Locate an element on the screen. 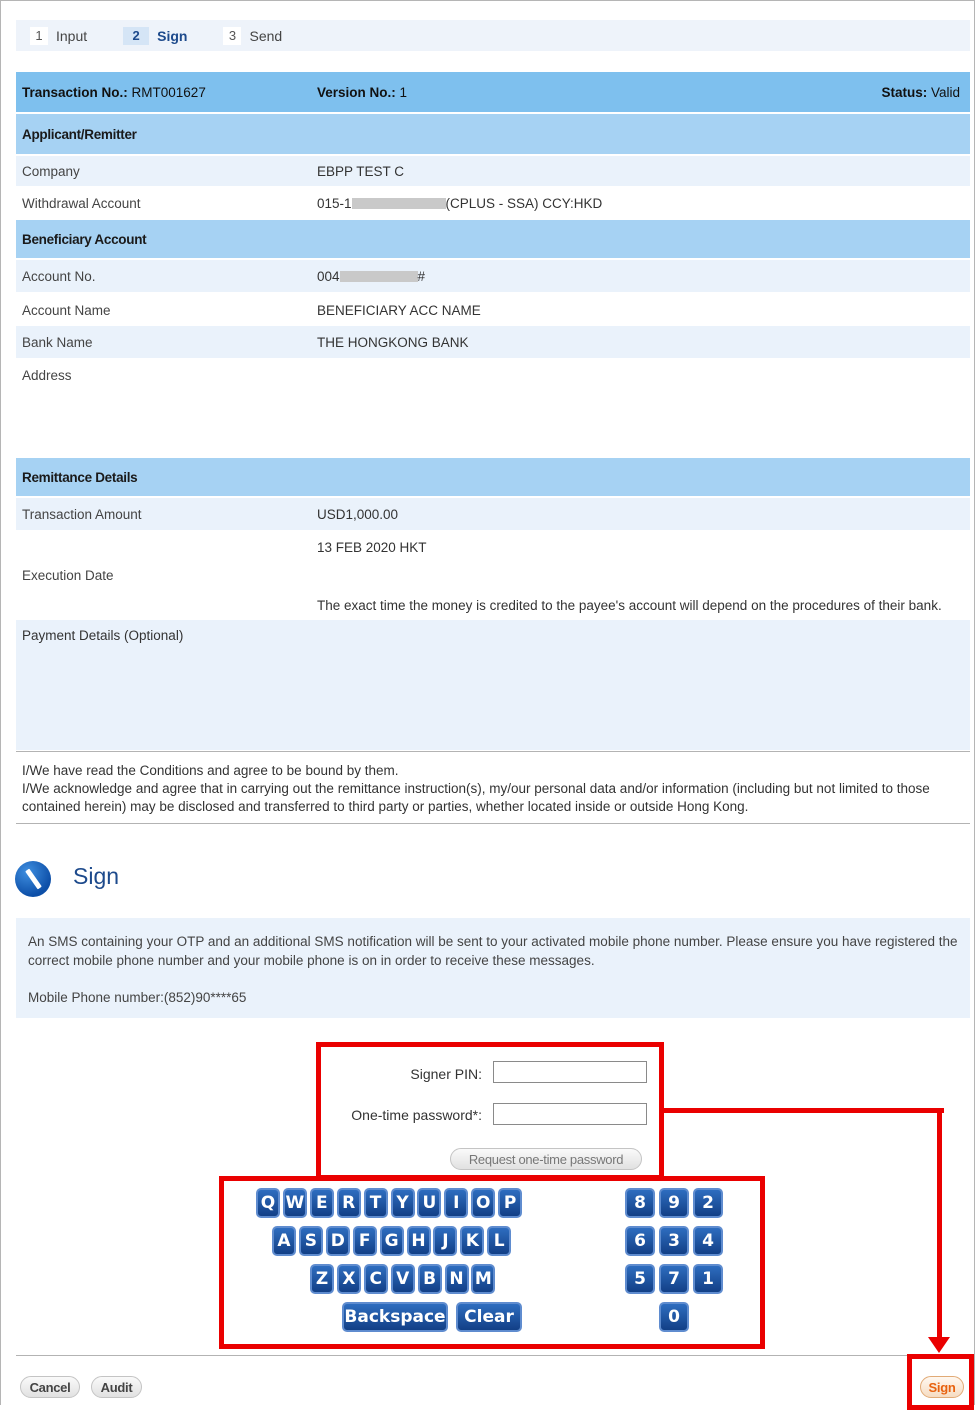  row-payment-details: Payment Details (Optional) is located at coordinates (493, 685).